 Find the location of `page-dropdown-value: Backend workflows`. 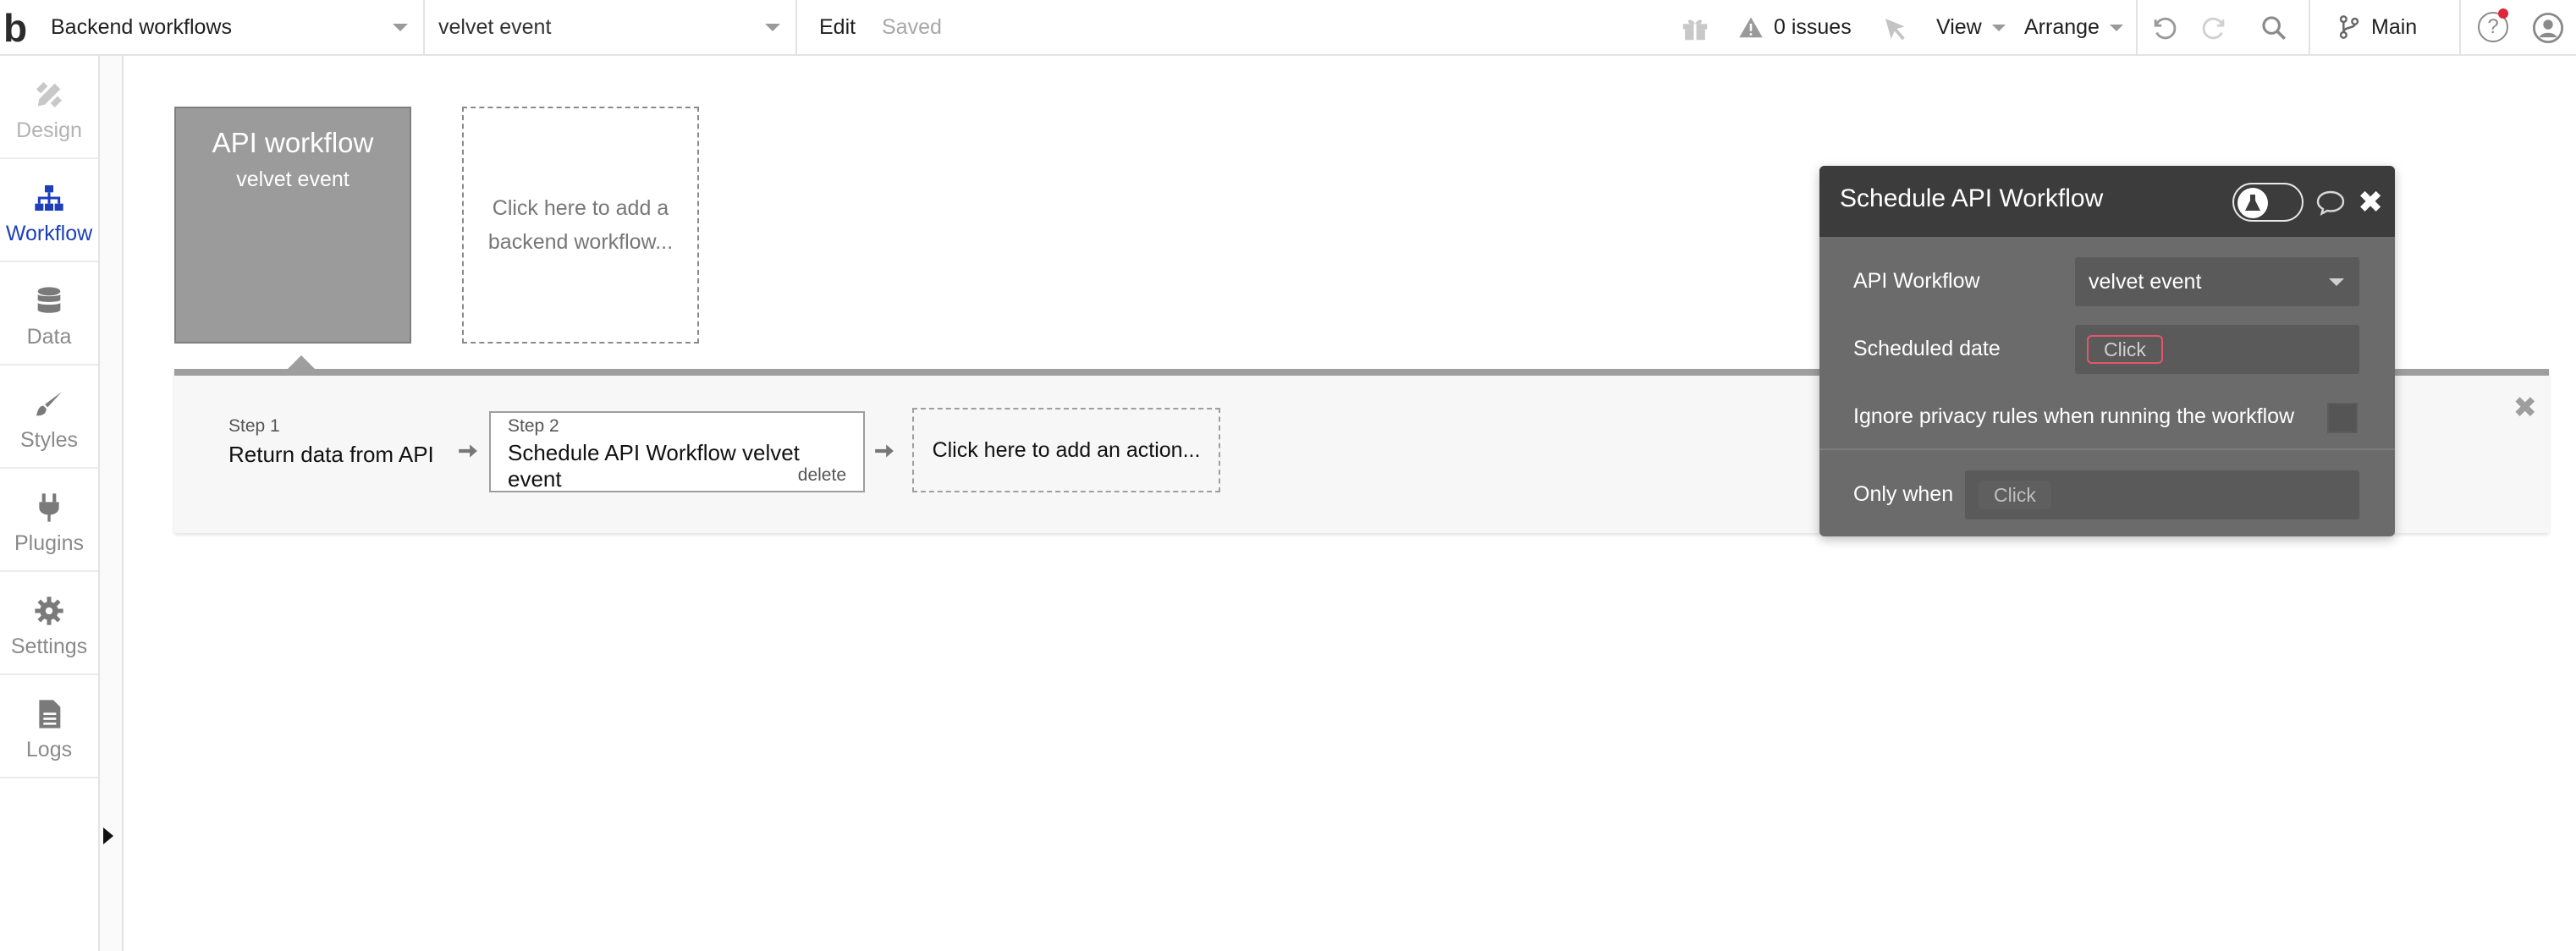

page-dropdown-value: Backend workflows is located at coordinates (141, 27).